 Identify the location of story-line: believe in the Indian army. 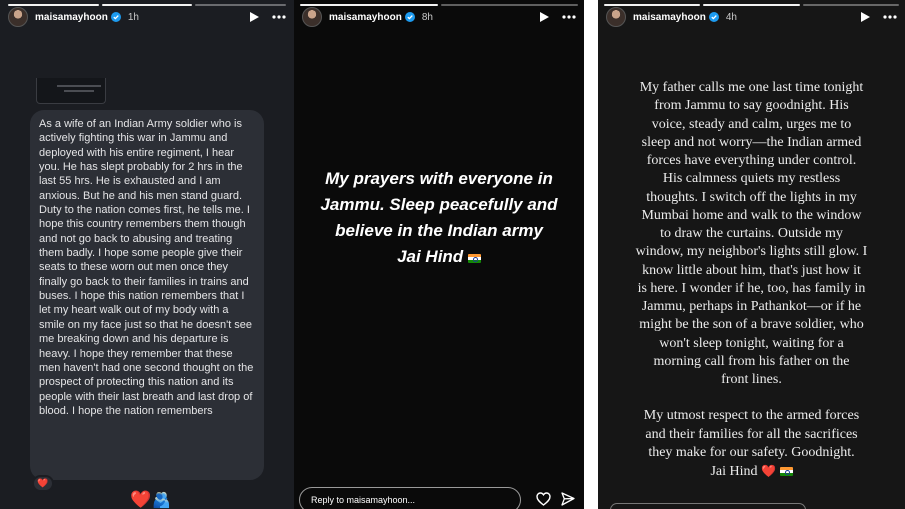
(439, 230).